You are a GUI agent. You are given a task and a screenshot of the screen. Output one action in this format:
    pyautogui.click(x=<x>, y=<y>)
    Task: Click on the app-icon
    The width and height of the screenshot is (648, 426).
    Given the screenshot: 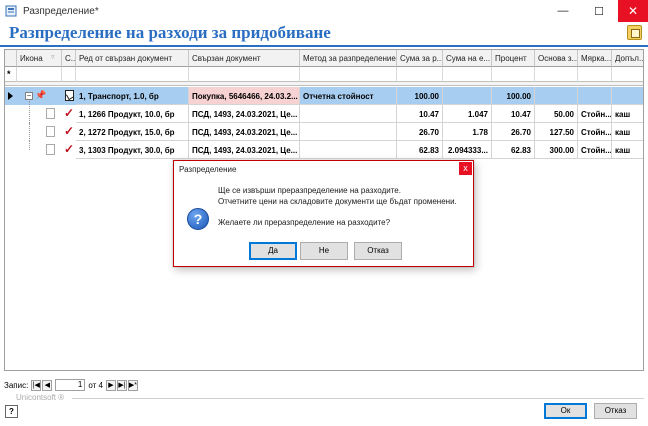 What is the action you would take?
    pyautogui.click(x=11, y=11)
    